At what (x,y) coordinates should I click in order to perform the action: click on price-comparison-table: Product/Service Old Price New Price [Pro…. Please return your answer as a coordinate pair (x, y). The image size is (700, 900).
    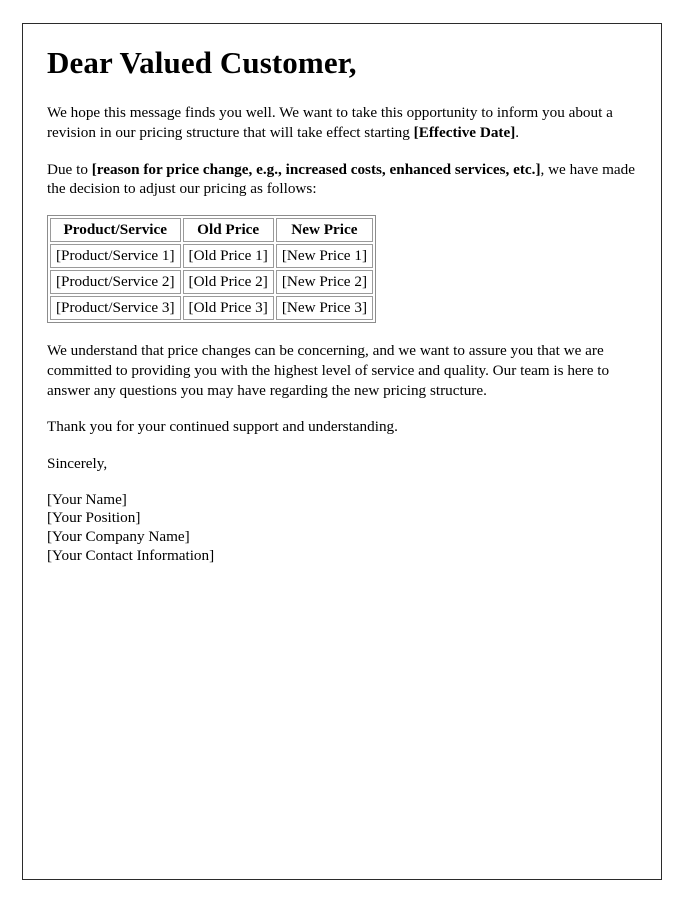
    Looking at the image, I should click on (211, 269).